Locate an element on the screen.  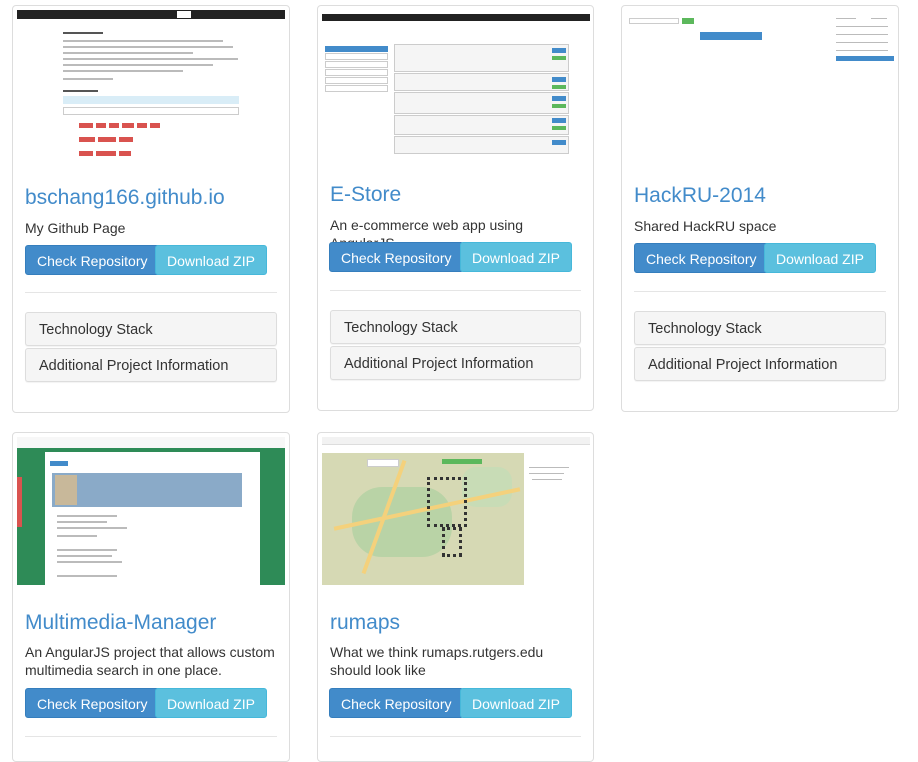
project-title: Multimedia-Manager is located at coordinates (120, 623).